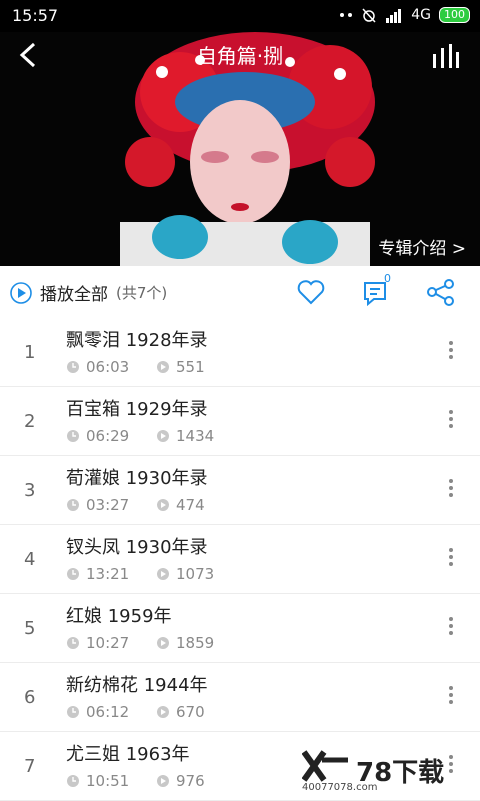 Image resolution: width=480 pixels, height=801 pixels. What do you see at coordinates (240, 490) in the screenshot?
I see `track-row: 3 荀灌娘 1930年录 03:27 474` at bounding box center [240, 490].